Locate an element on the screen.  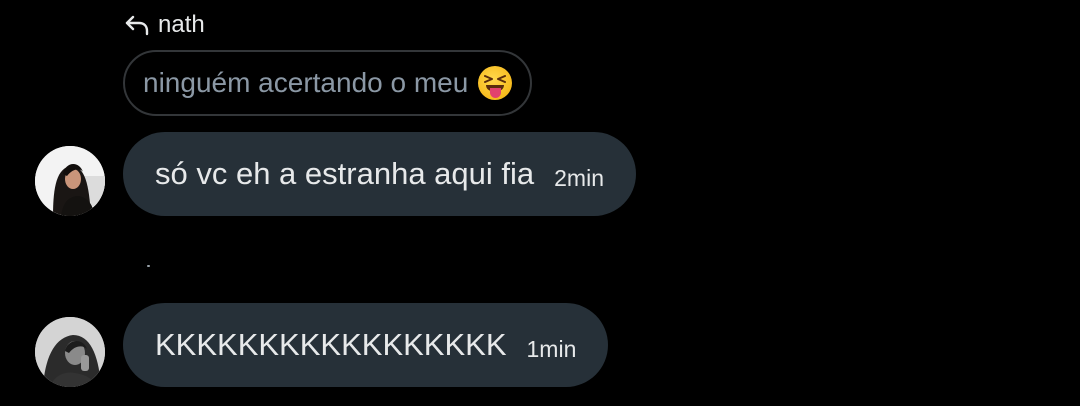
divider-mark is located at coordinates (148, 266).